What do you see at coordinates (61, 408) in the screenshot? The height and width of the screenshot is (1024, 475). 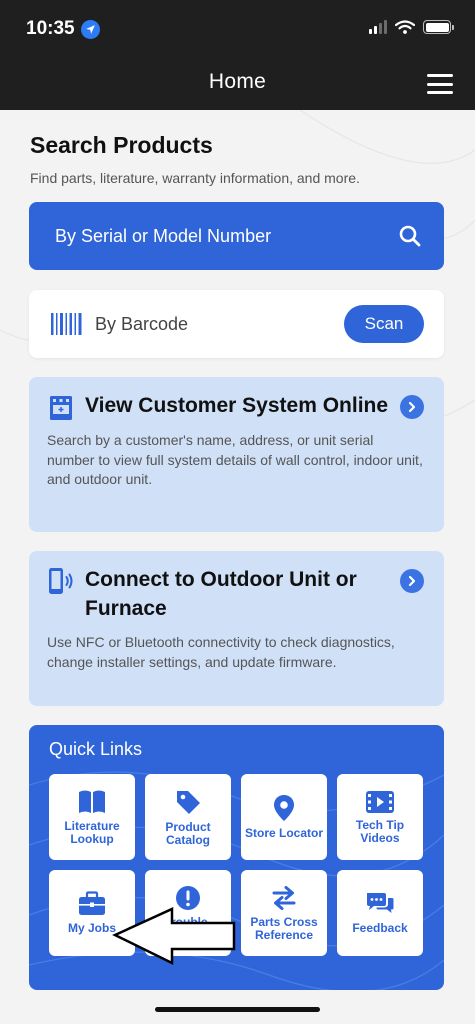 I see `building-icon` at bounding box center [61, 408].